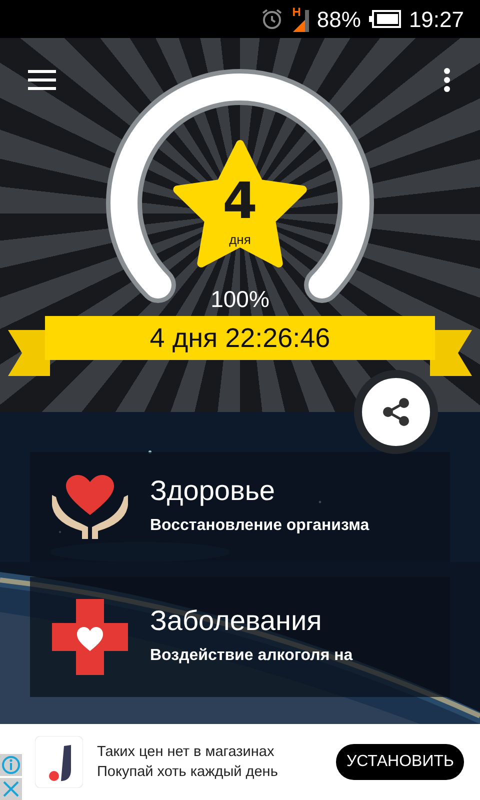 The height and width of the screenshot is (800, 480). Describe the element at coordinates (90, 637) in the screenshot. I see `medical-cross-icon` at that location.